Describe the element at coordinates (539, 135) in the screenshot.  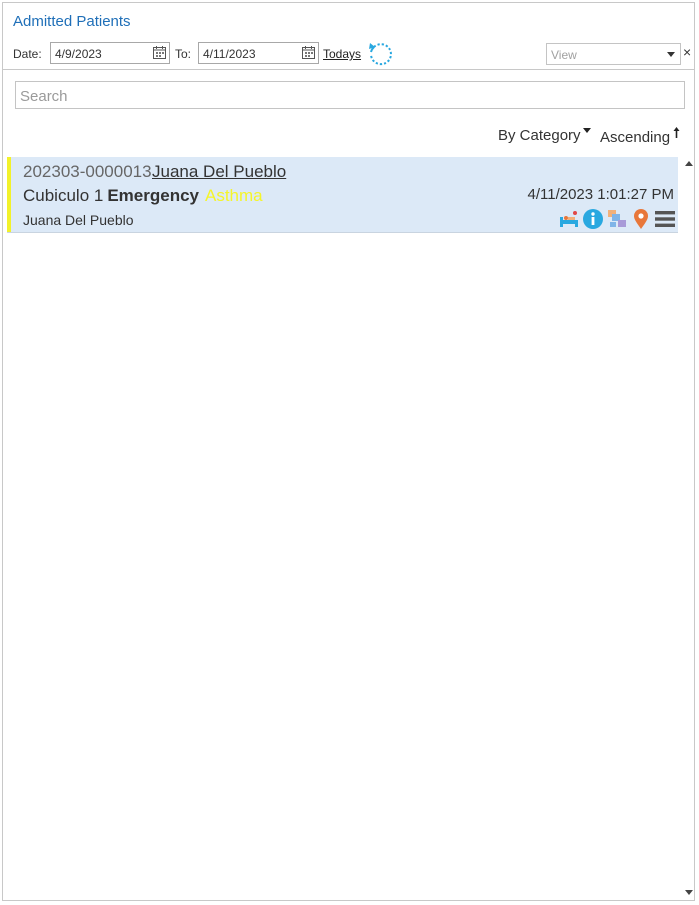
I see `sort-by-label: By Category` at that location.